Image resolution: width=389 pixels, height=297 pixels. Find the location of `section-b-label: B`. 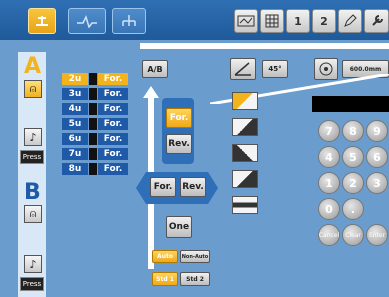

section-b-label: B is located at coordinates (32, 192).